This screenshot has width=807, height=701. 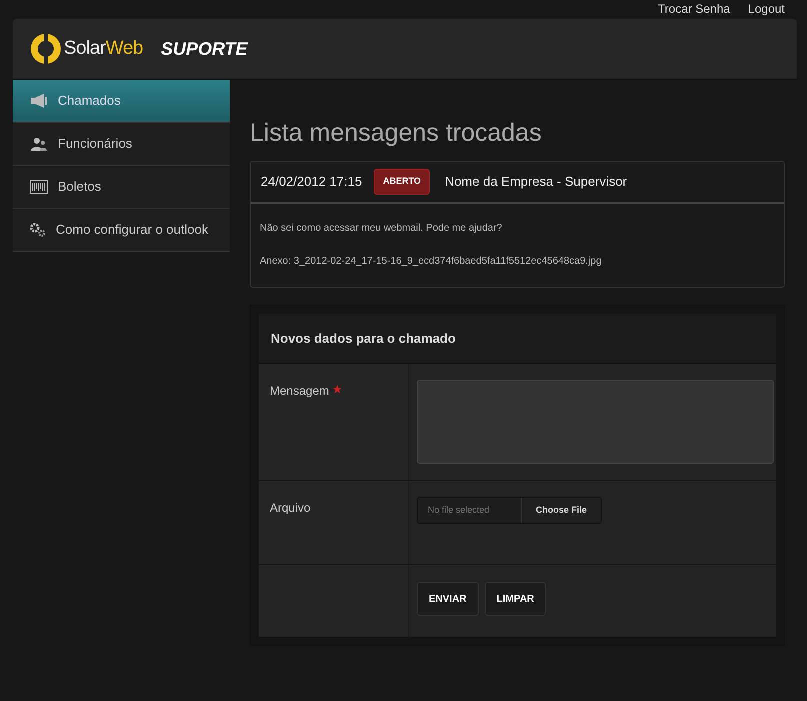 What do you see at coordinates (311, 182) in the screenshot?
I see `message-datetime: 24/02/2012 17:15` at bounding box center [311, 182].